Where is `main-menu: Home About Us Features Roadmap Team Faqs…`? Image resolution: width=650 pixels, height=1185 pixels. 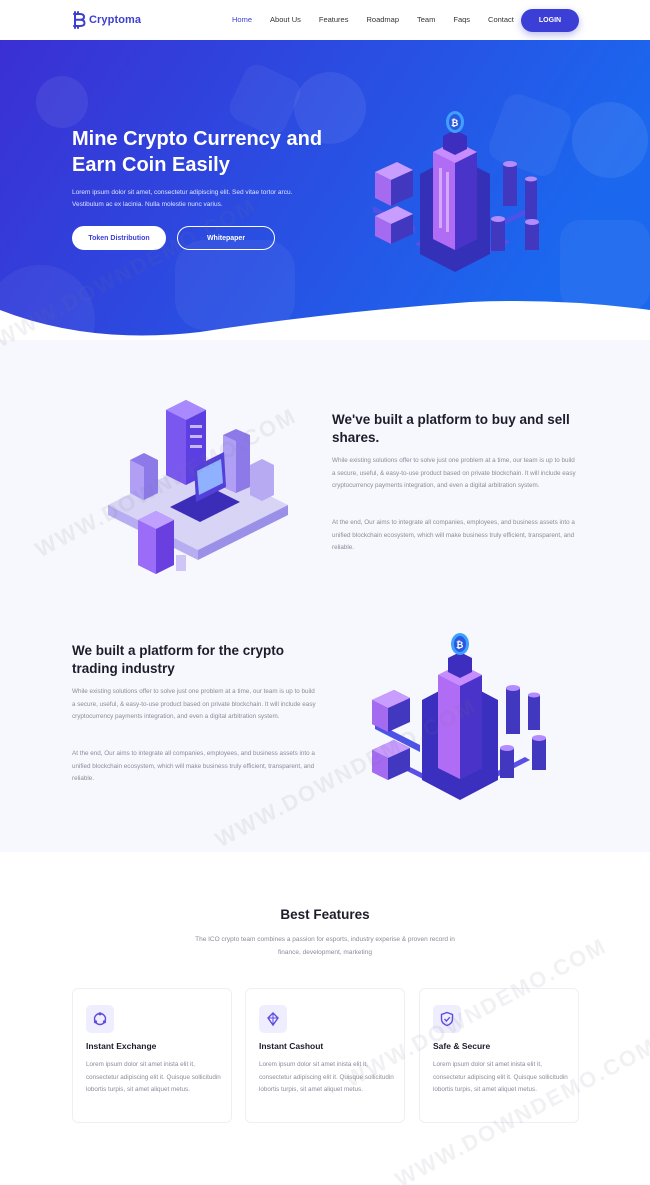 main-menu: Home About Us Features Roadmap Team Faqs… is located at coordinates (382, 19).